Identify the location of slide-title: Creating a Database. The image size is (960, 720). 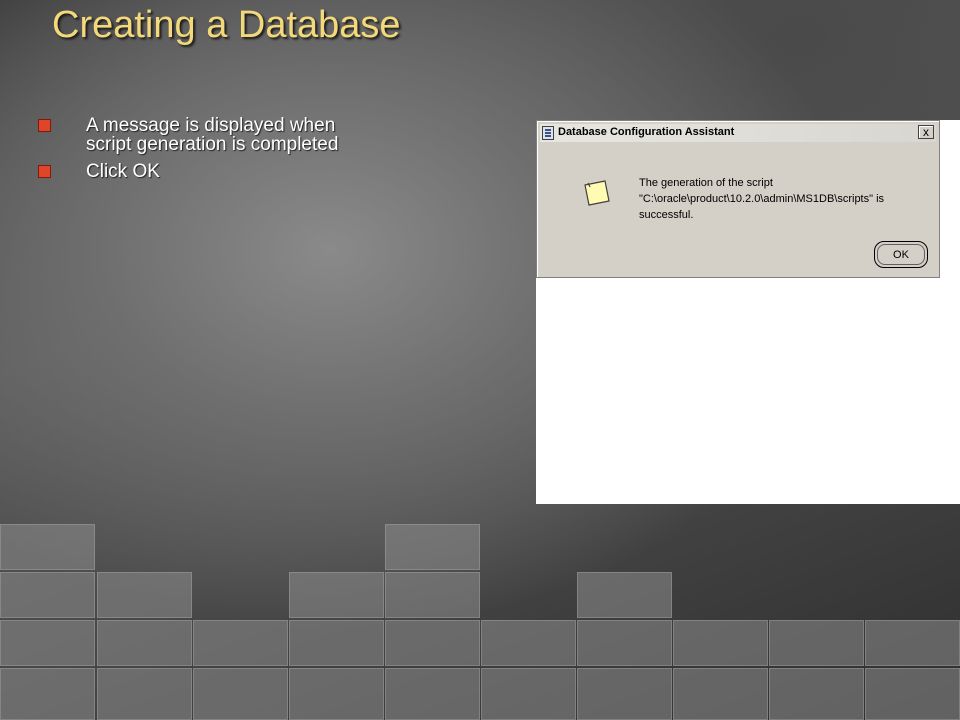
(226, 25).